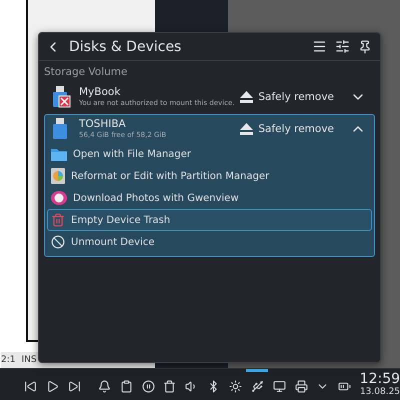 Image resolution: width=400 pixels, height=400 pixels. What do you see at coordinates (209, 242) in the screenshot?
I see `device-action: Unmount Device` at bounding box center [209, 242].